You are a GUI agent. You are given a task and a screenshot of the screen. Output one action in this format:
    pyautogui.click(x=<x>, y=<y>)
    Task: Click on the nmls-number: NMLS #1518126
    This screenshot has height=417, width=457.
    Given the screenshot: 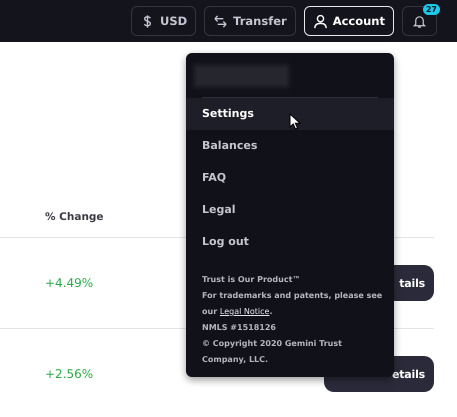 What is the action you would take?
    pyautogui.click(x=239, y=328)
    